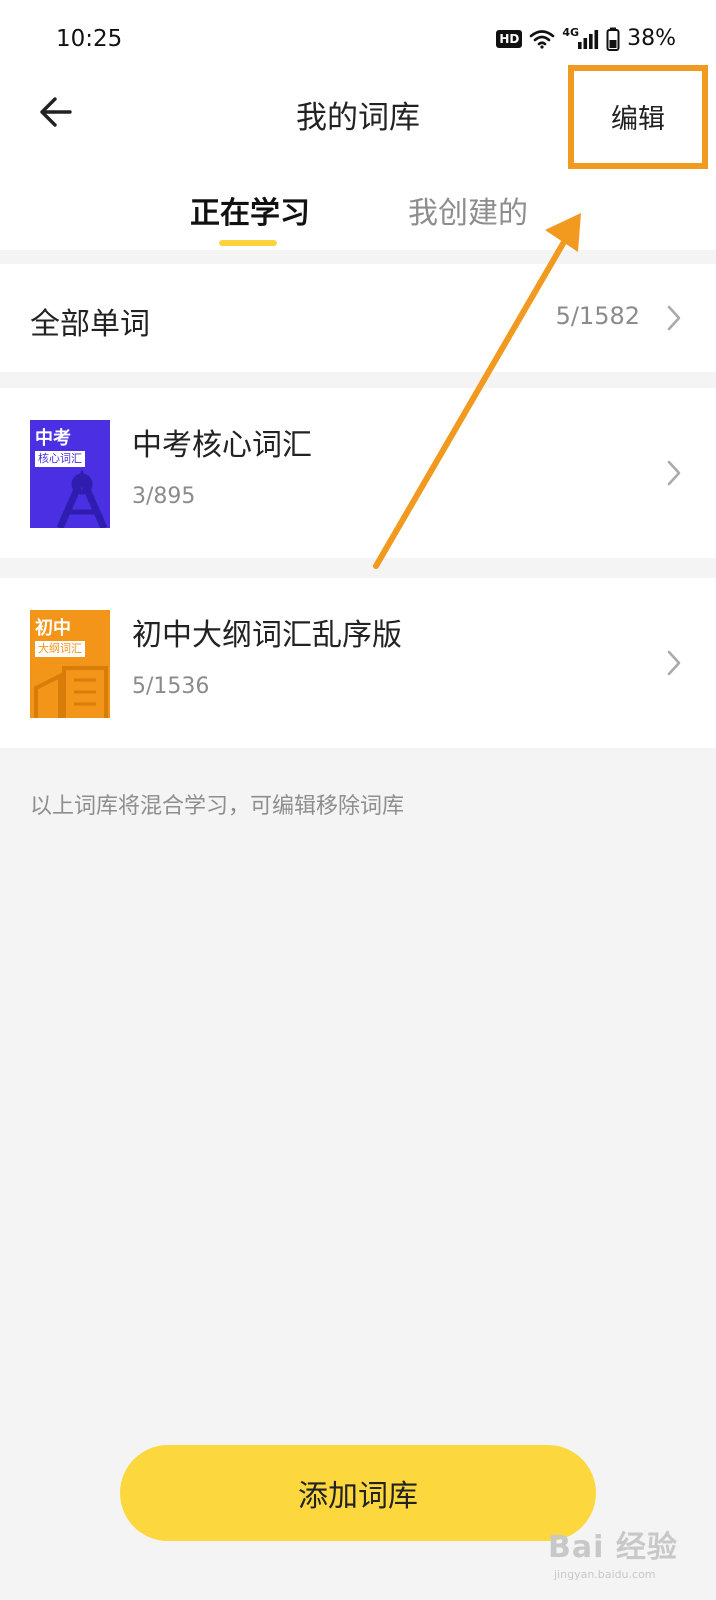  I want to click on edit-button: 编辑, so click(638, 116).